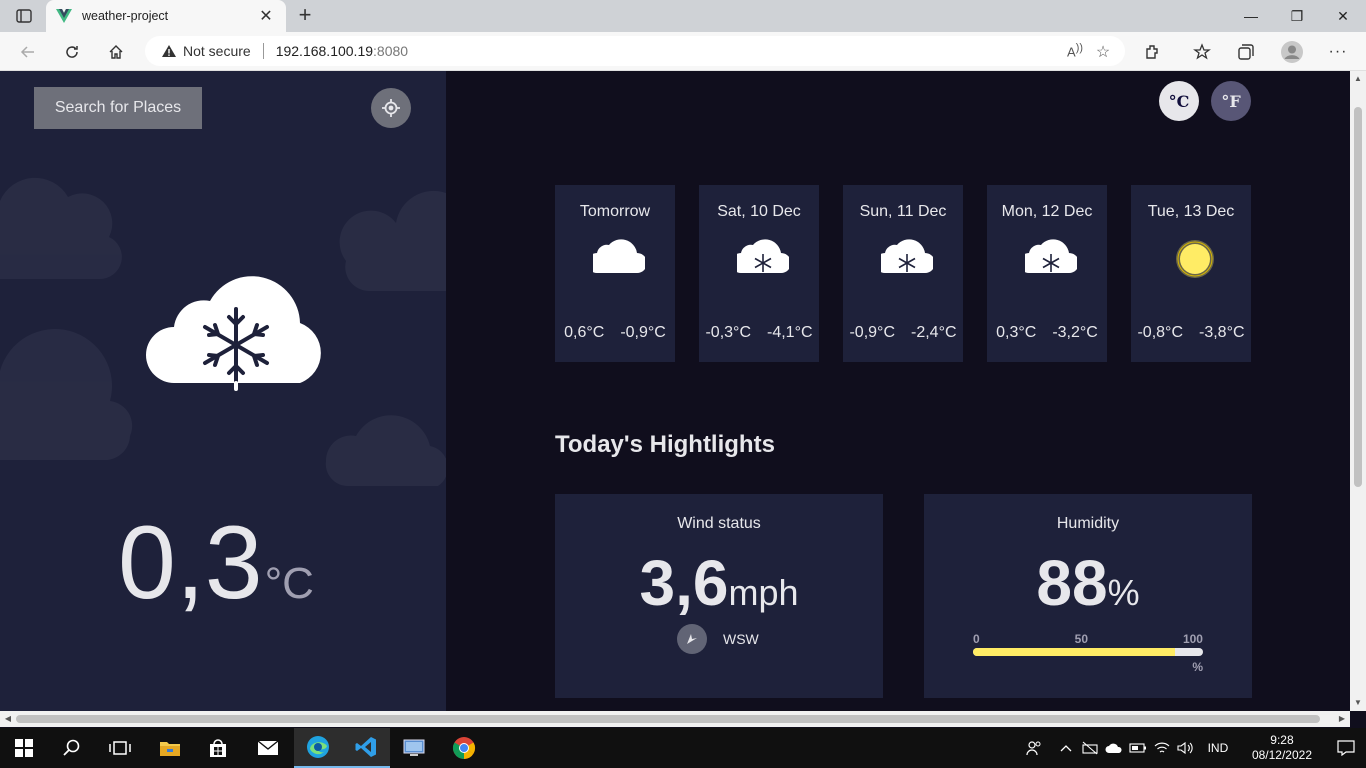 This screenshot has width=1366, height=768. Describe the element at coordinates (1090, 748) in the screenshot. I see `network-disconnected-icon` at that location.